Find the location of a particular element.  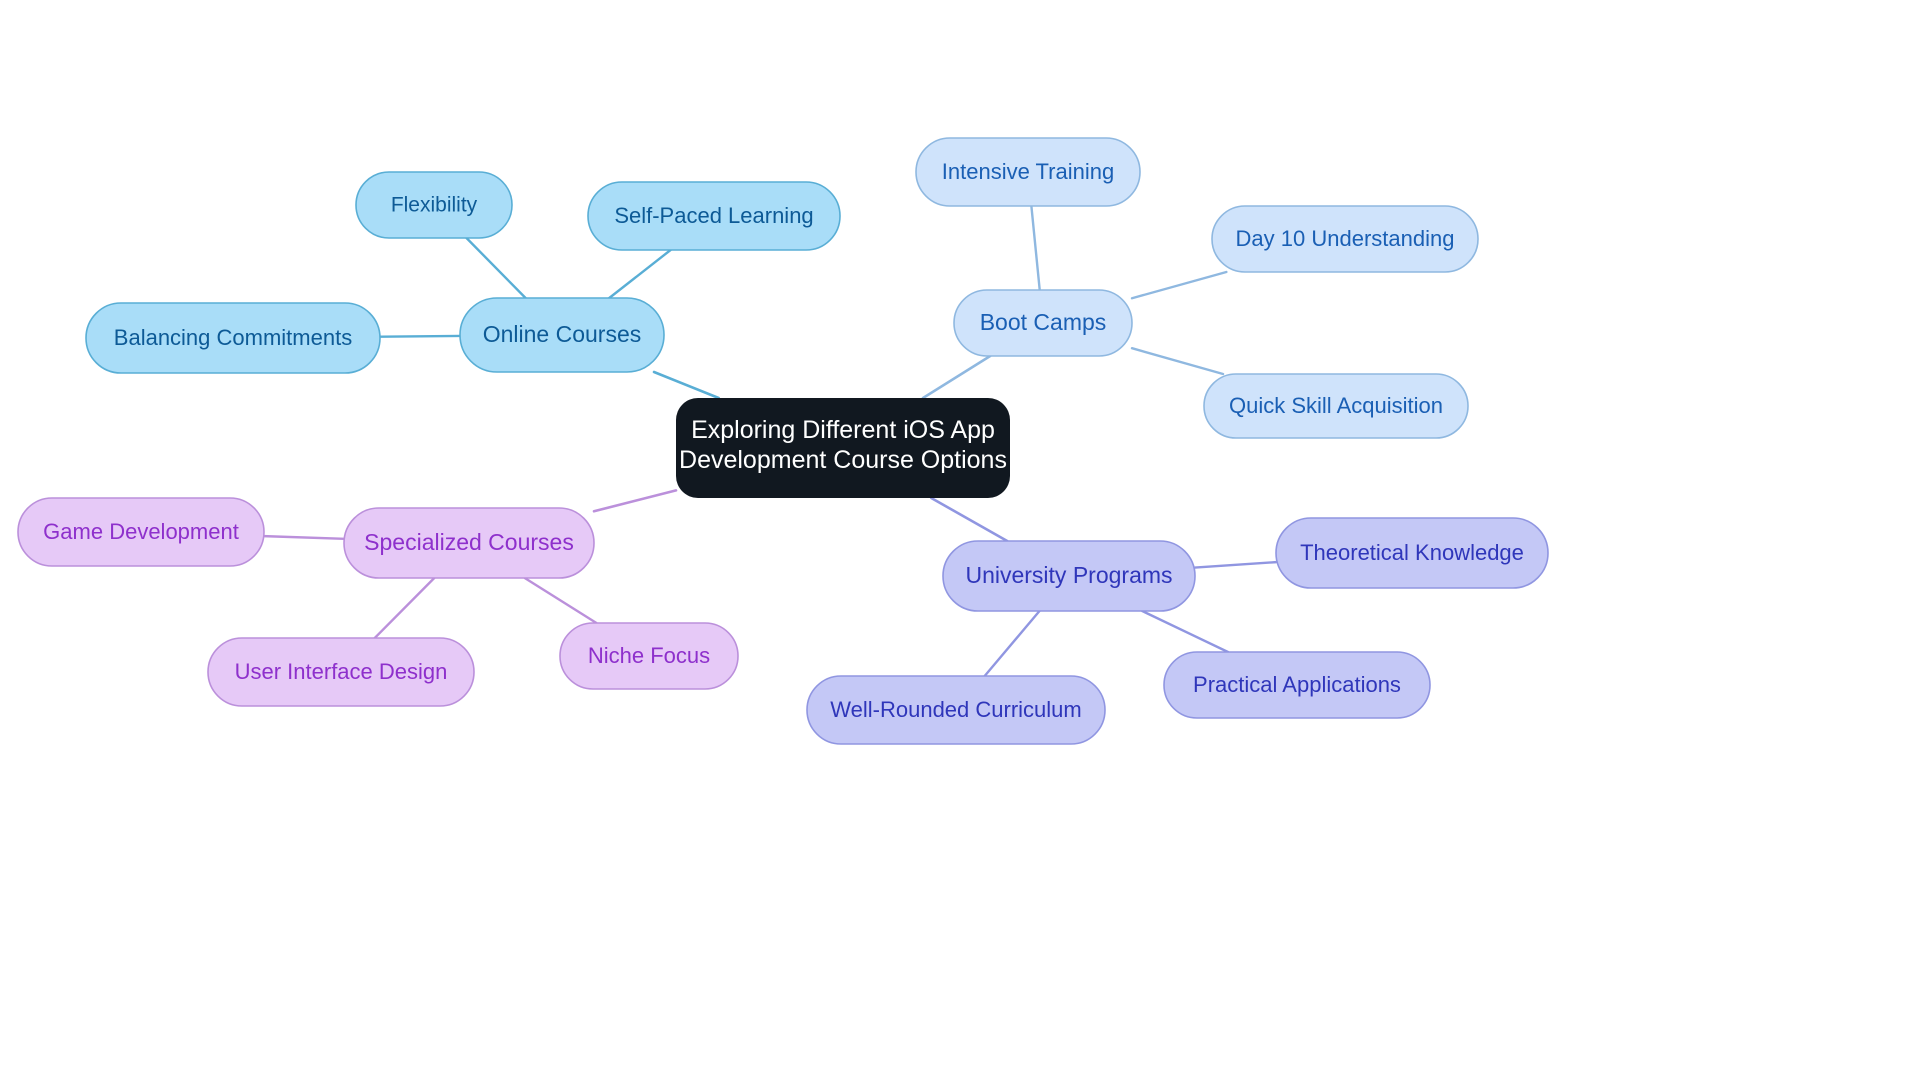

node-well-rounded-curriculum: Well-Rounded Curriculum is located at coordinates (956, 710).